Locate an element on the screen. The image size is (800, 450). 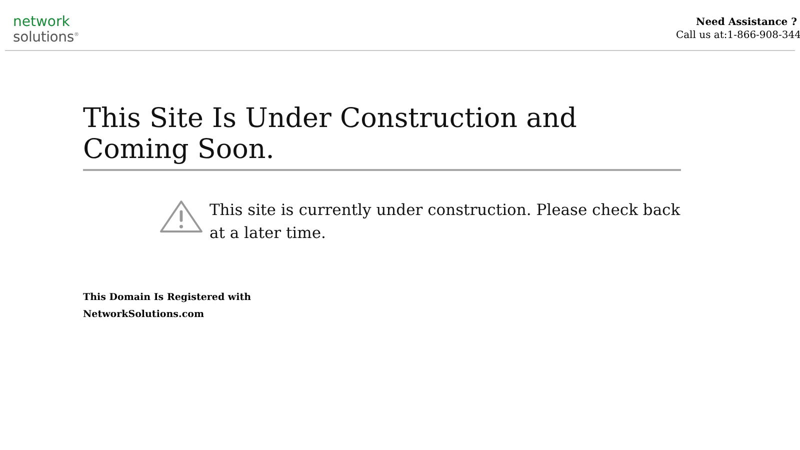
page-heading: This Site Is Under Construction and Coming Soon. is located at coordinates (330, 134).